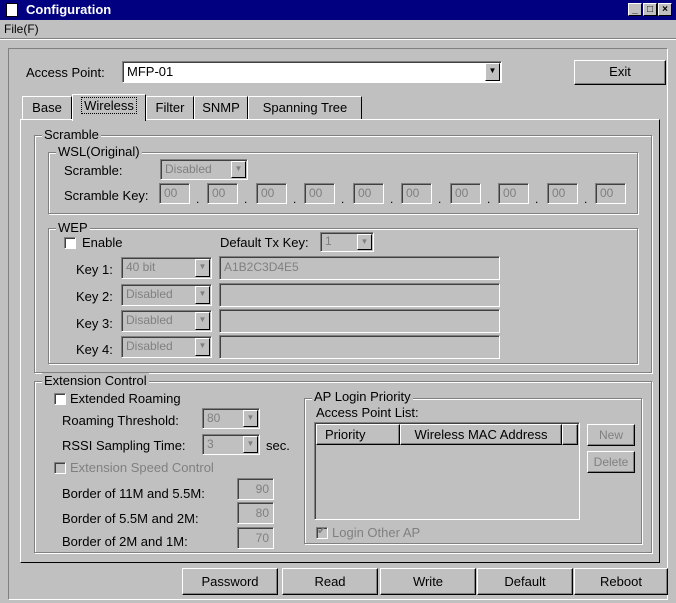  What do you see at coordinates (481, 434) in the screenshot?
I see `column-mac-address: Wireless MAC Address` at bounding box center [481, 434].